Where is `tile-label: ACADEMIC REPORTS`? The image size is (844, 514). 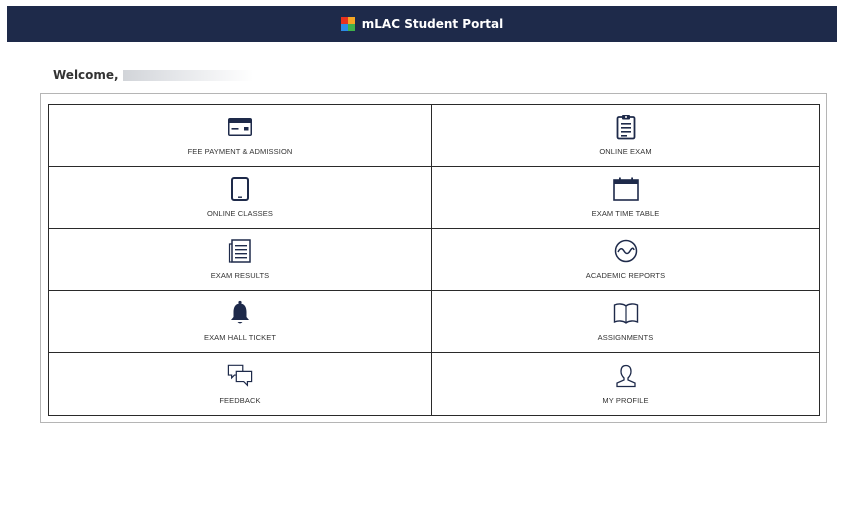
tile-label: ACADEMIC REPORTS is located at coordinates (625, 275).